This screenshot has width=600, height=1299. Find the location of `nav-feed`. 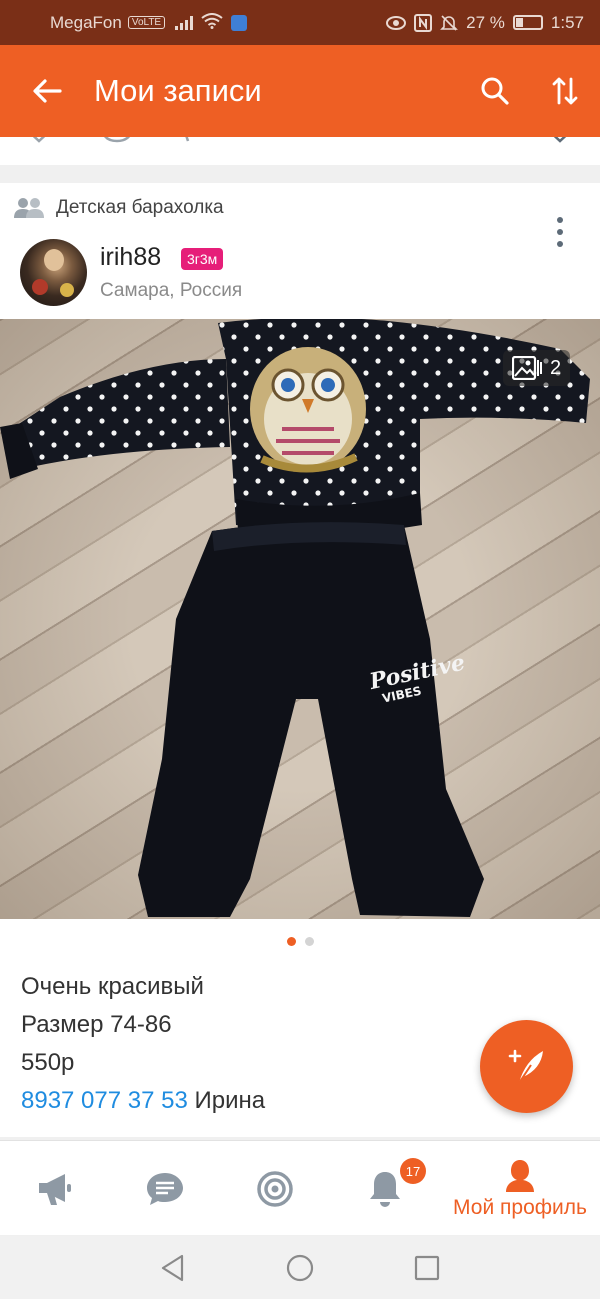

nav-feed is located at coordinates (55, 1188).